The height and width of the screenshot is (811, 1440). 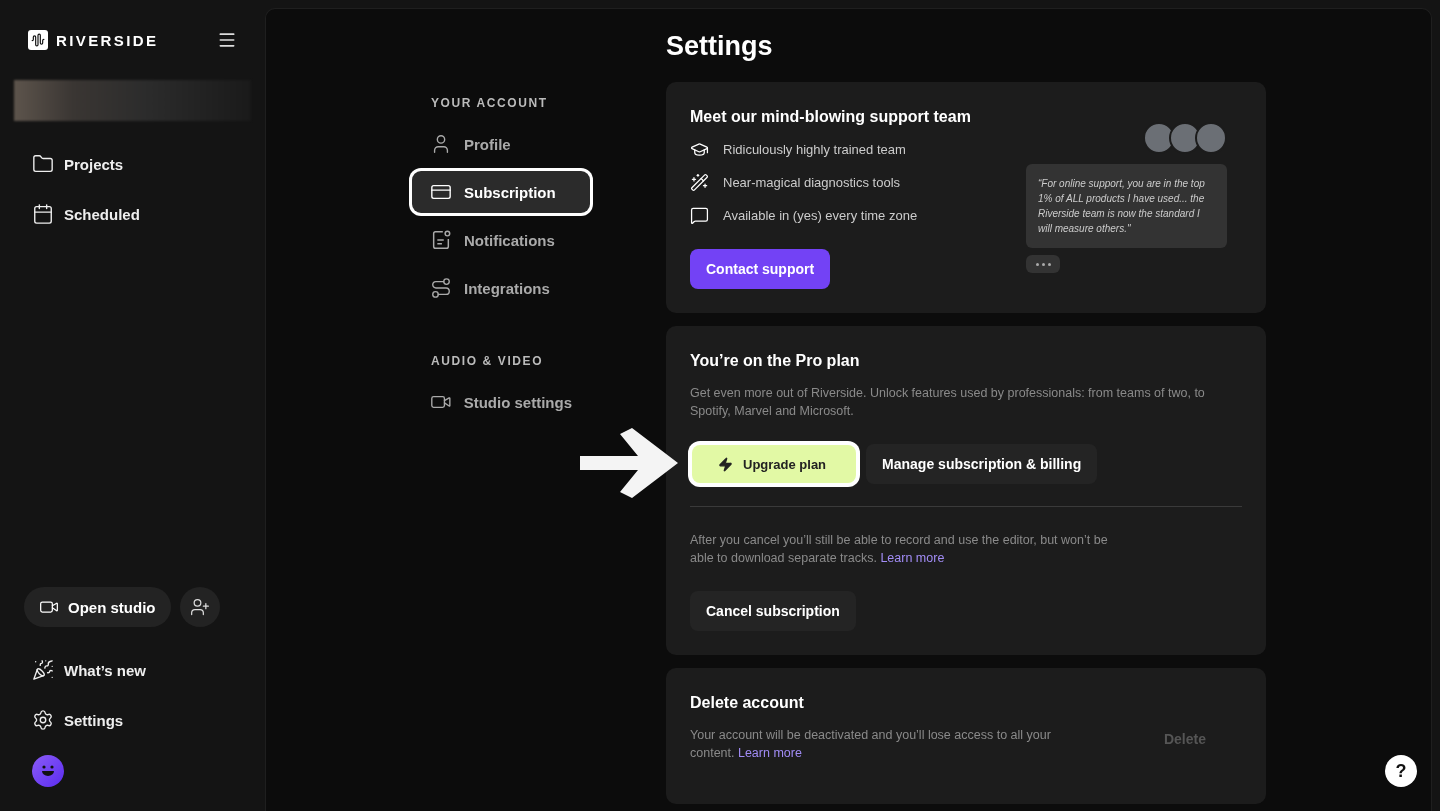 I want to click on quote-bubble: “For online support, you are in the top 1% of ALL products I have used... the Riverside team is now the standard I will measure others.", so click(x=1126, y=206).